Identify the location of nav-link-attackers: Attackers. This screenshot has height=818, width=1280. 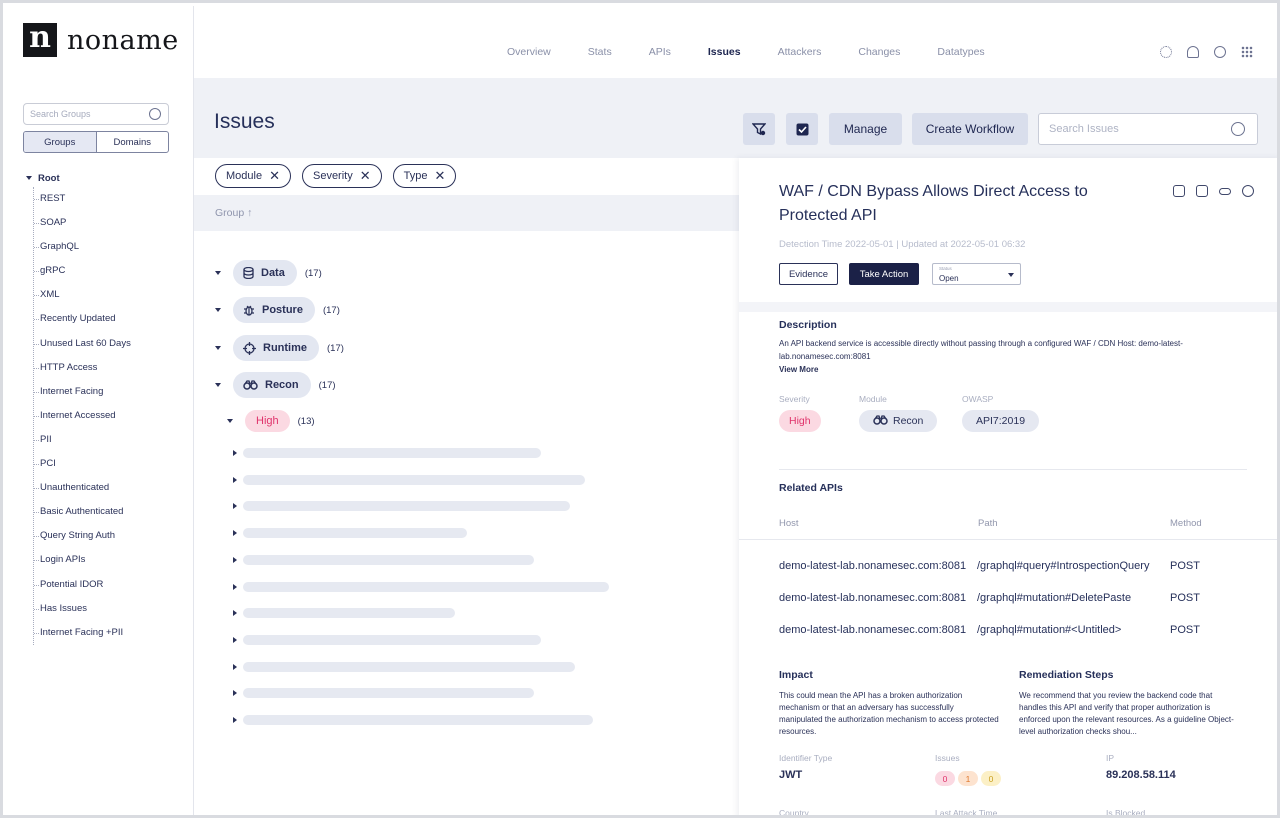
(800, 52).